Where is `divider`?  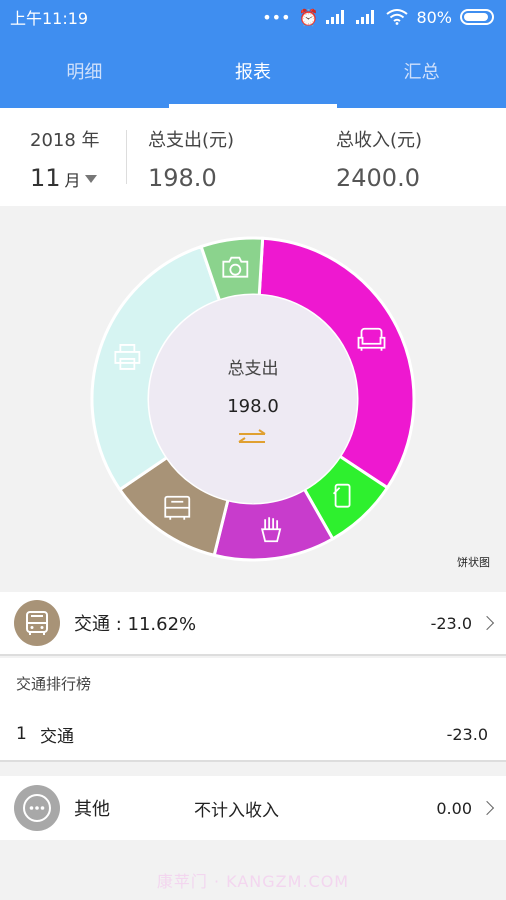 divider is located at coordinates (126, 157).